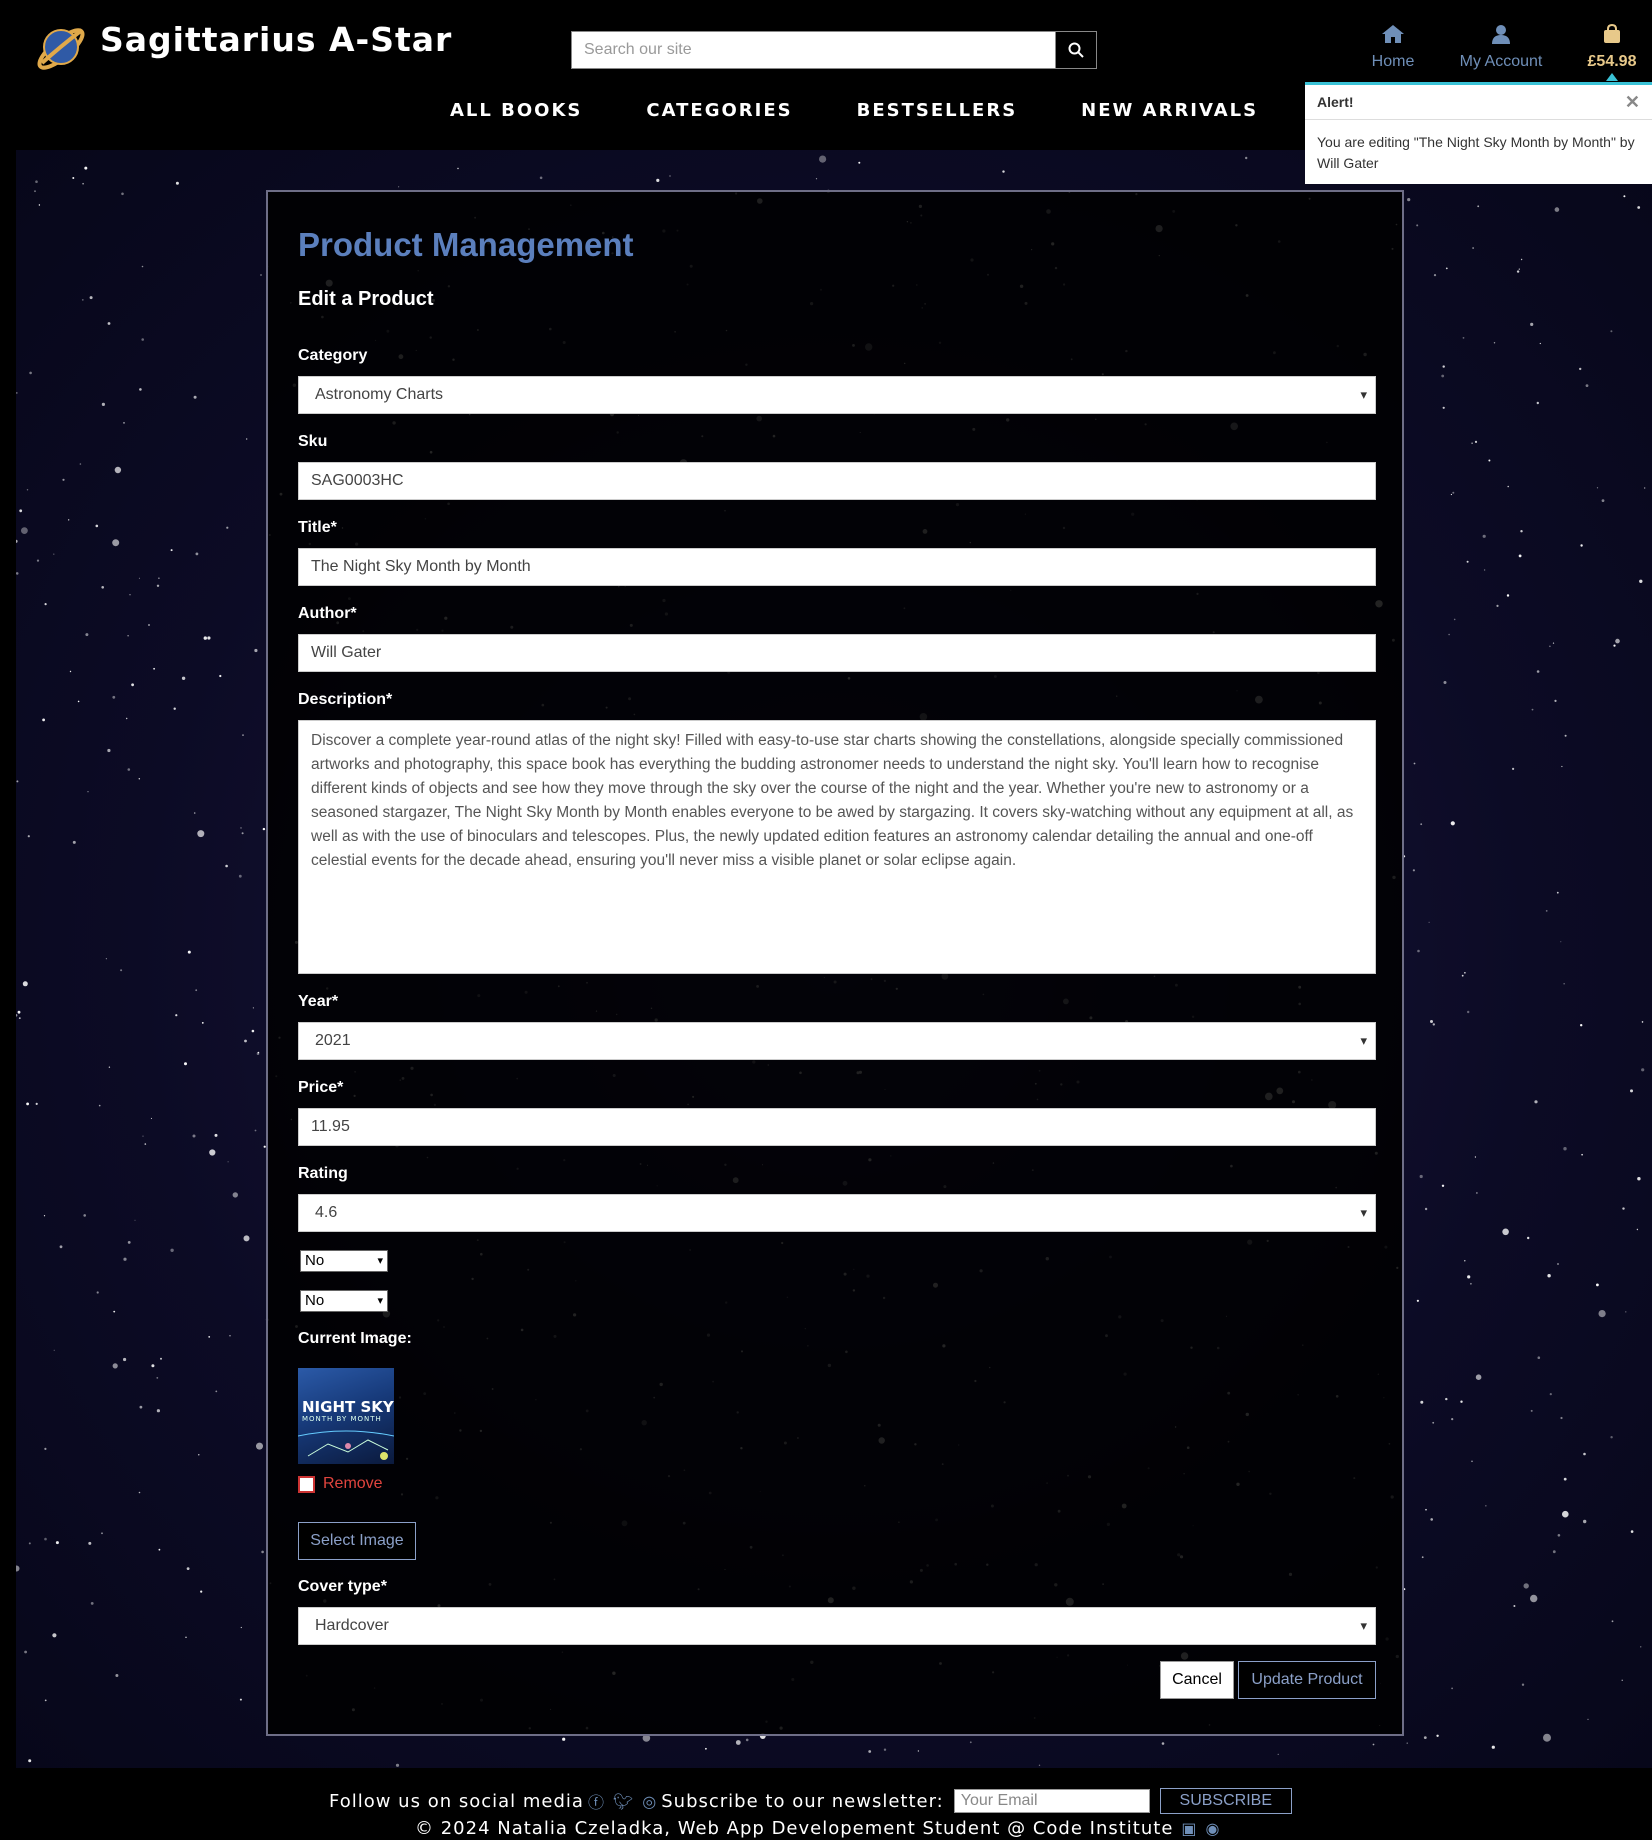 This screenshot has height=1840, width=1652. Describe the element at coordinates (344, 1261) in the screenshot. I see `flag-select-1: No ▾` at that location.